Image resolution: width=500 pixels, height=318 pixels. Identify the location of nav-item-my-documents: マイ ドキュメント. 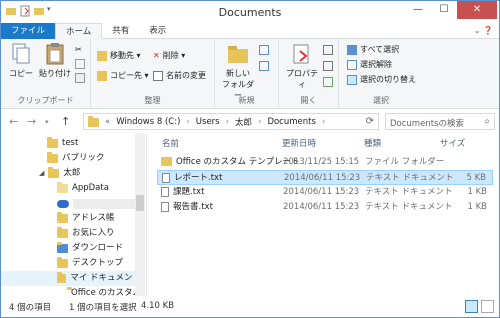
(71, 278).